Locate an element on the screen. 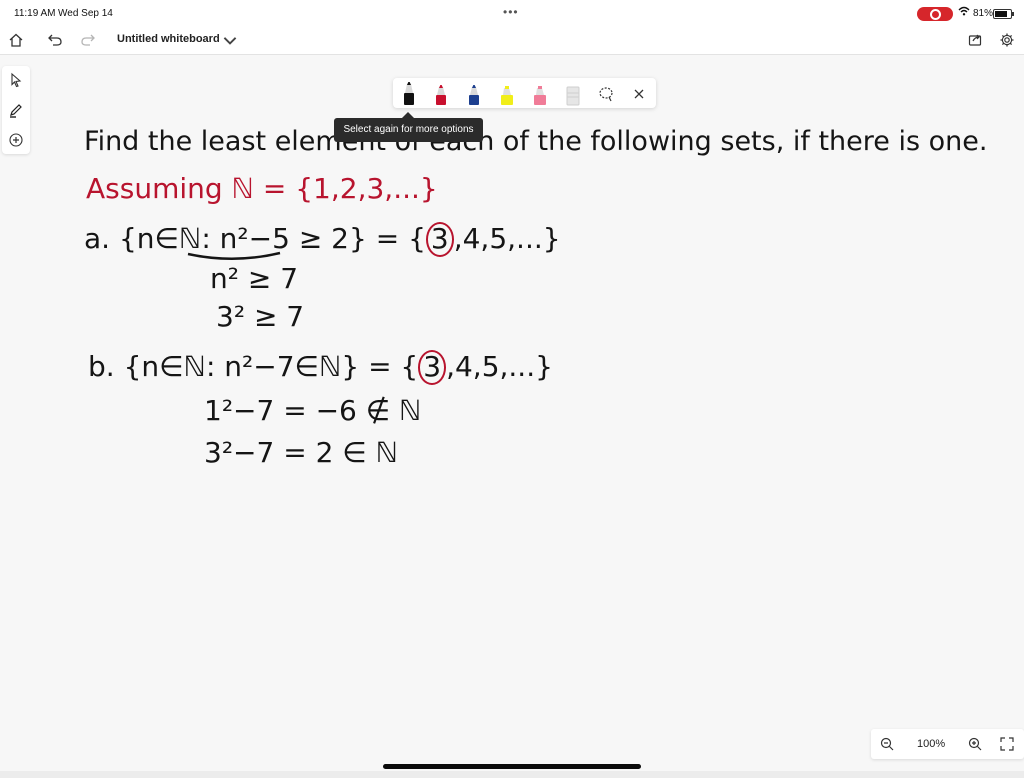  undo-icon is located at coordinates (55, 40).